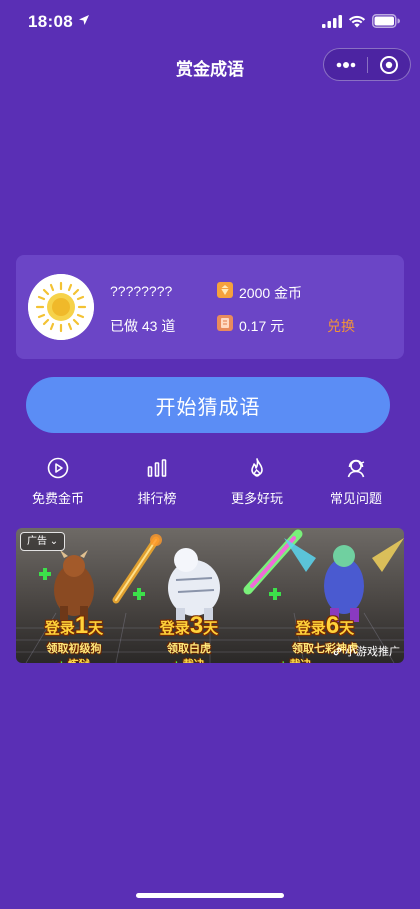 Image resolution: width=420 pixels, height=909 pixels. I want to click on menu-more-fun: 更多好玩, so click(257, 483).